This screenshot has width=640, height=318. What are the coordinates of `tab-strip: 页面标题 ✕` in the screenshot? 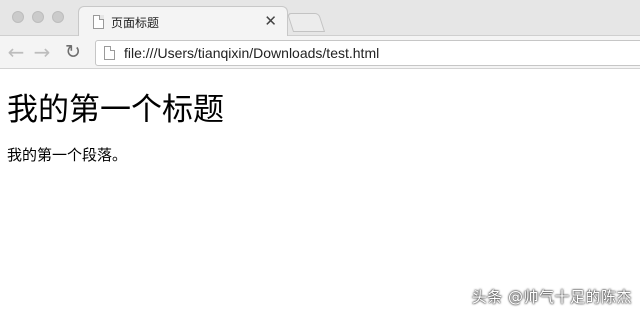 It's located at (320, 18).